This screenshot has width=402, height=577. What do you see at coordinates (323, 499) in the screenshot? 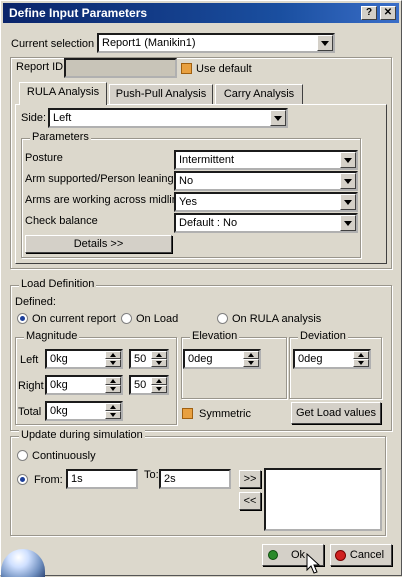
I see `time-list` at bounding box center [323, 499].